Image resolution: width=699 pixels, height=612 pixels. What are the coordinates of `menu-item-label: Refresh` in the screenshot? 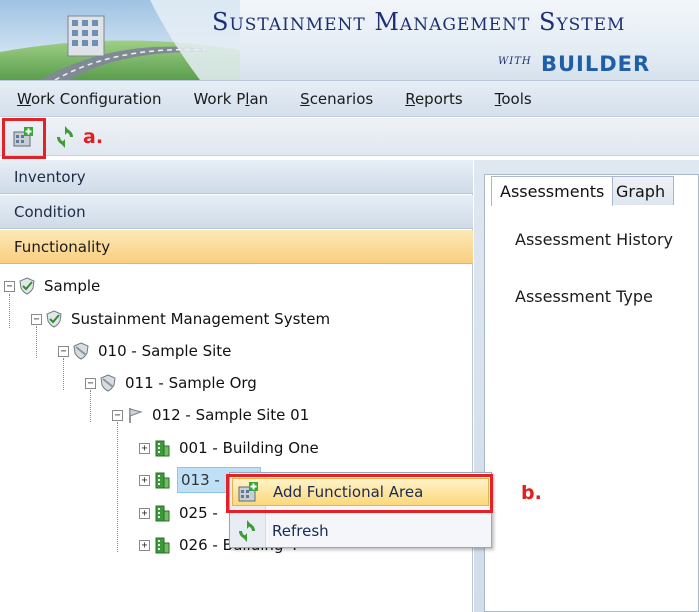 It's located at (300, 531).